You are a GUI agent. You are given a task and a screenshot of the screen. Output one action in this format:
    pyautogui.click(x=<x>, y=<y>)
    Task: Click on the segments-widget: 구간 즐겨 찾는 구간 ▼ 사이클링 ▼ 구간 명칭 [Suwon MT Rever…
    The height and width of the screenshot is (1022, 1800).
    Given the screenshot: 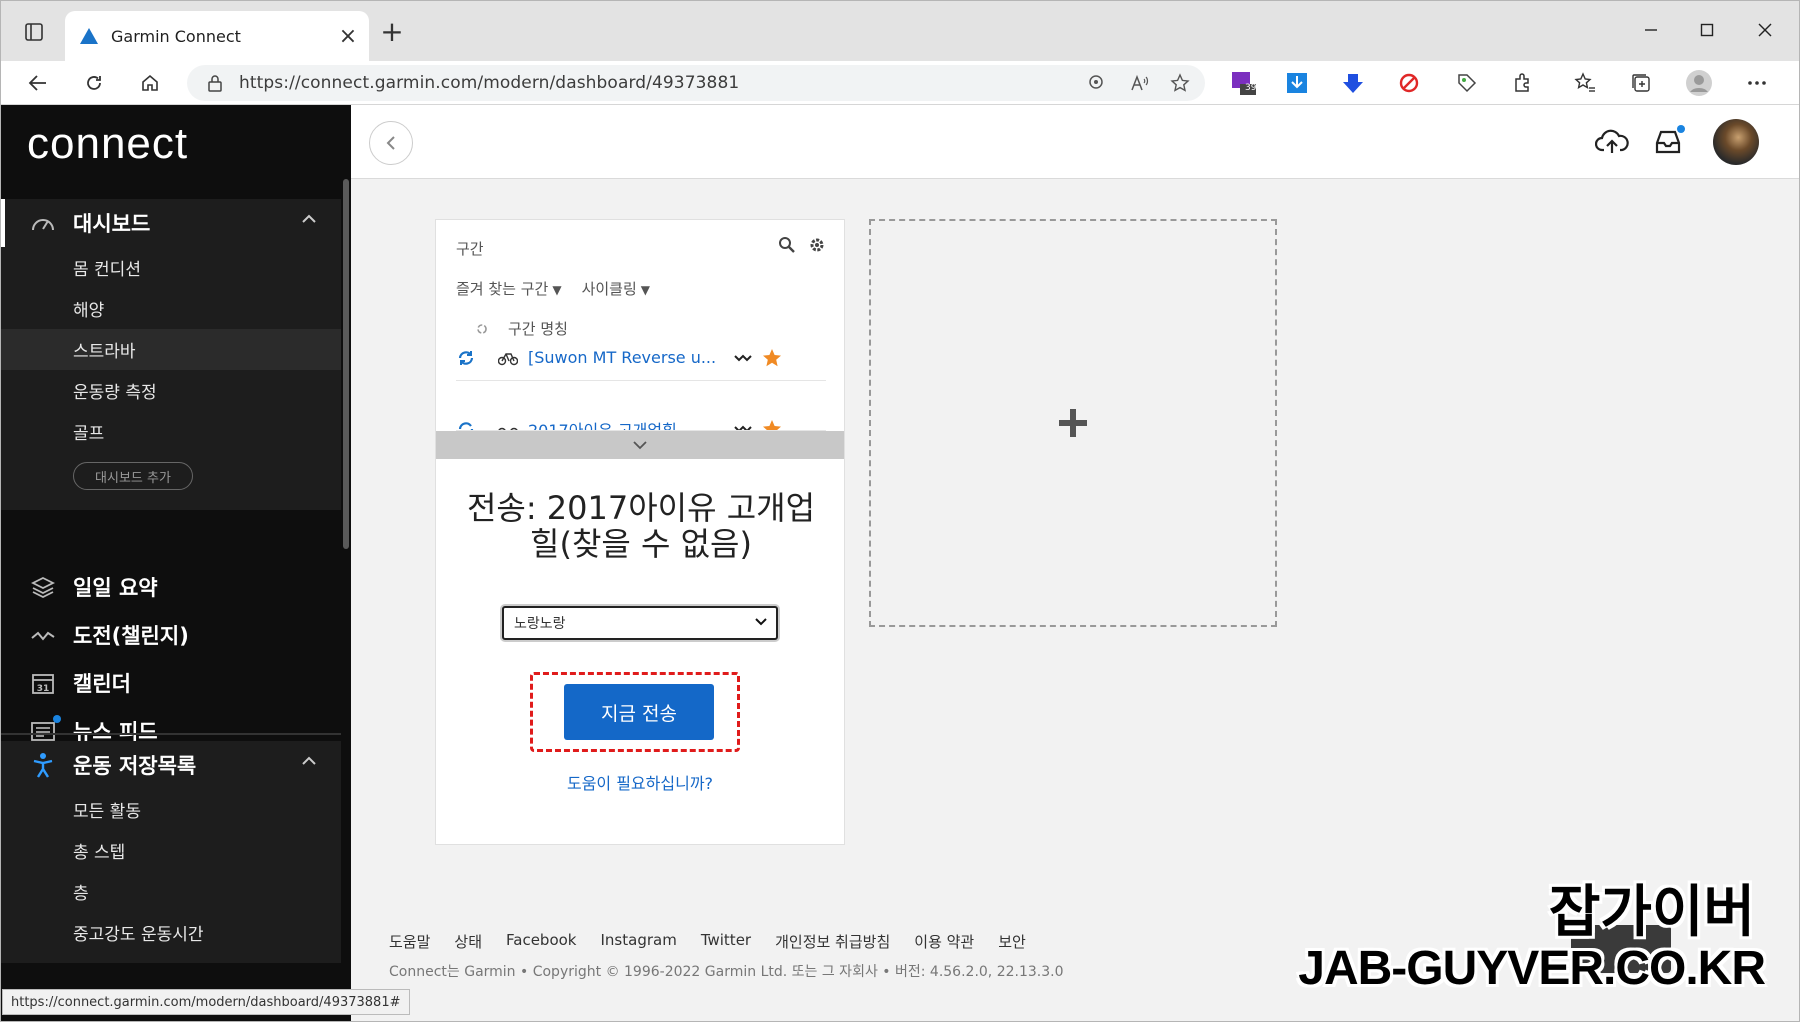 What is the action you would take?
    pyautogui.click(x=640, y=532)
    